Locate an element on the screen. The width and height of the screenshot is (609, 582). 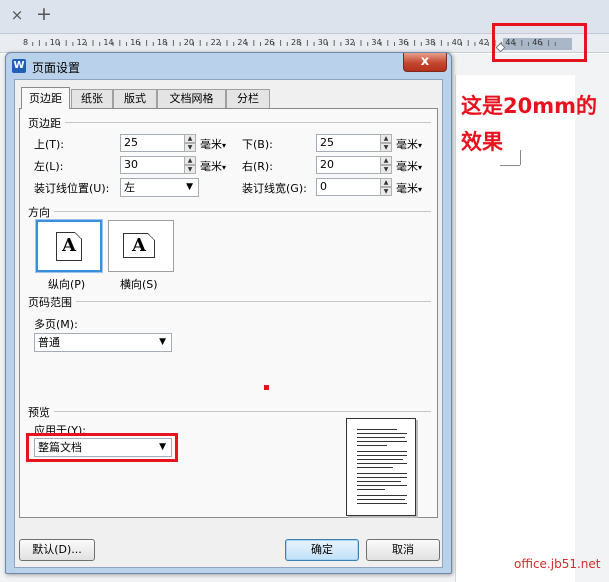
left-margin-spinner: ▲ ▼ is located at coordinates (190, 165).